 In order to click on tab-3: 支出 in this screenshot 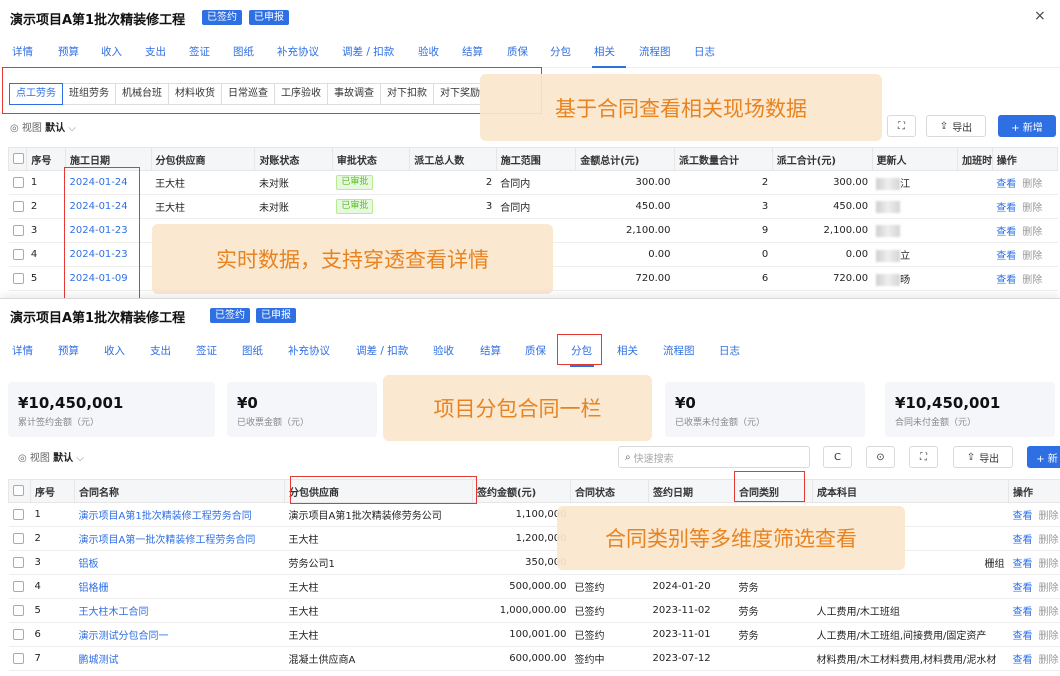, I will do `click(160, 350)`.